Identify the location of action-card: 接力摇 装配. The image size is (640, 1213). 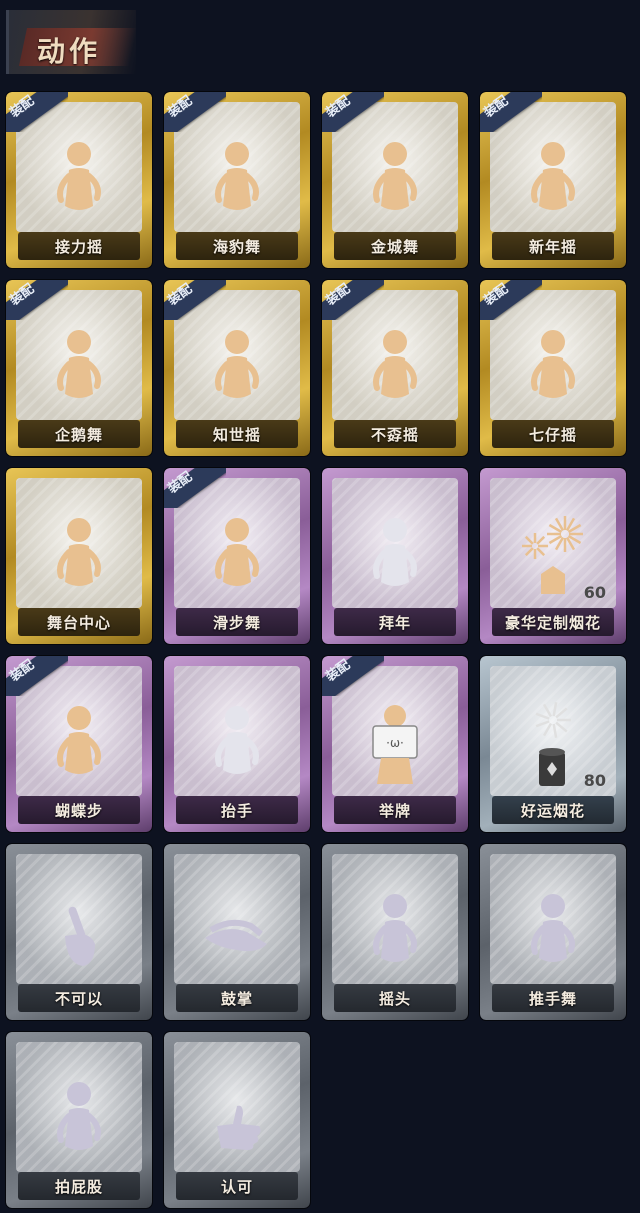
(79, 180).